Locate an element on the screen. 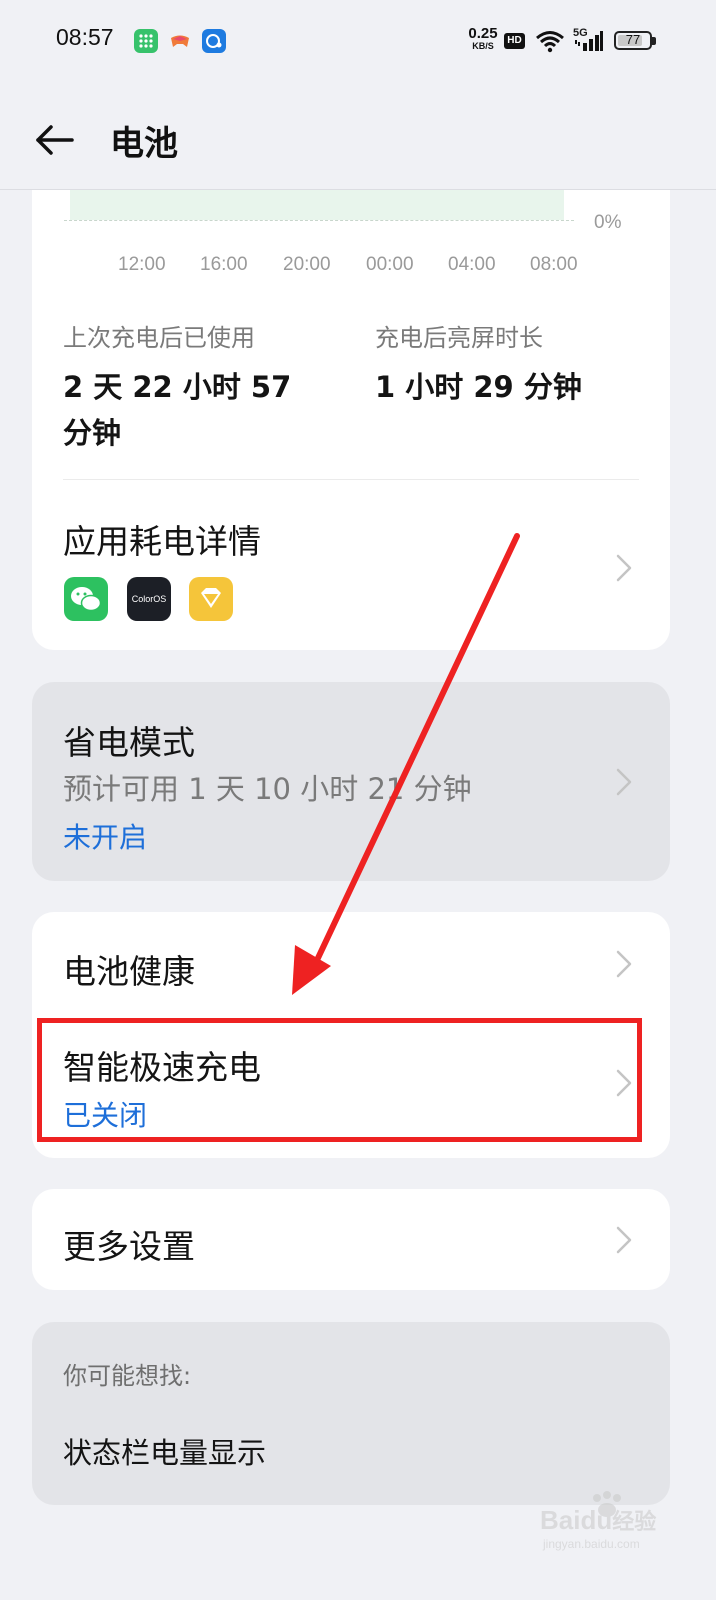 The height and width of the screenshot is (1600, 716). watermark-brand-cn: 经验 is located at coordinates (634, 1521).